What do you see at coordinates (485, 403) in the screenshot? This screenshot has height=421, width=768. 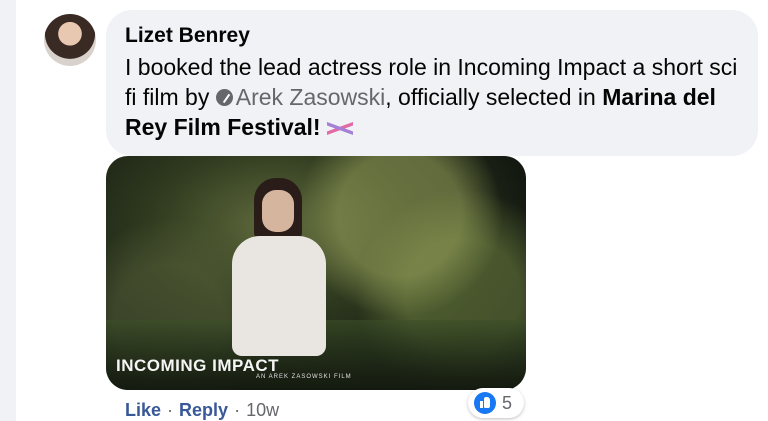 I see `like-icon` at bounding box center [485, 403].